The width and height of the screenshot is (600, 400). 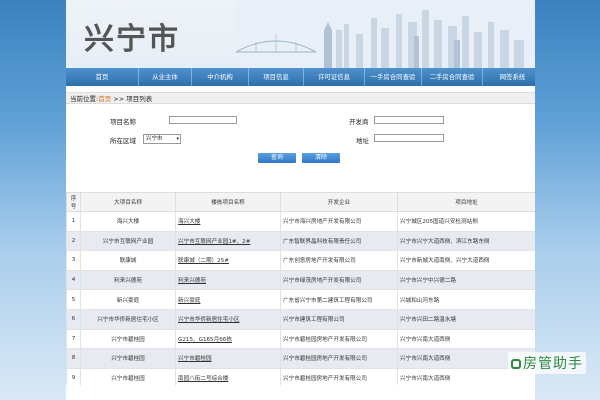 I want to click on cell-index: 8, so click(x=73, y=358).